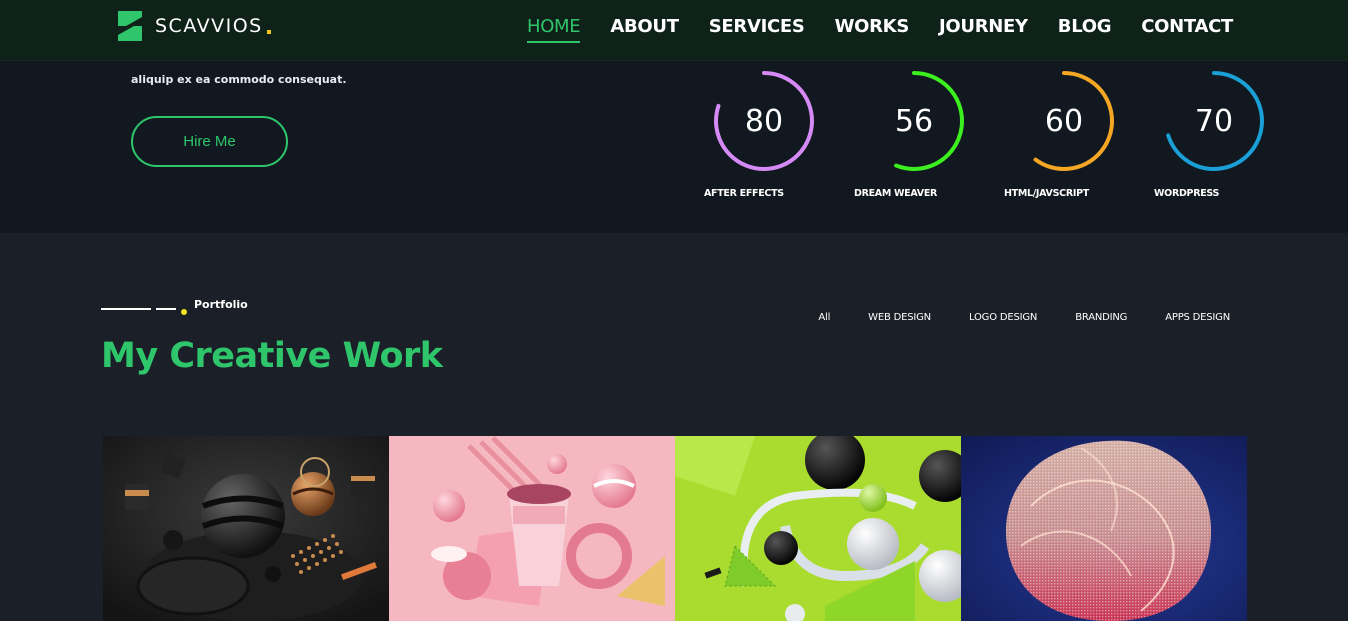 This screenshot has width=1348, height=621. What do you see at coordinates (899, 317) in the screenshot?
I see `filter-web-design: WEB DESIGN` at bounding box center [899, 317].